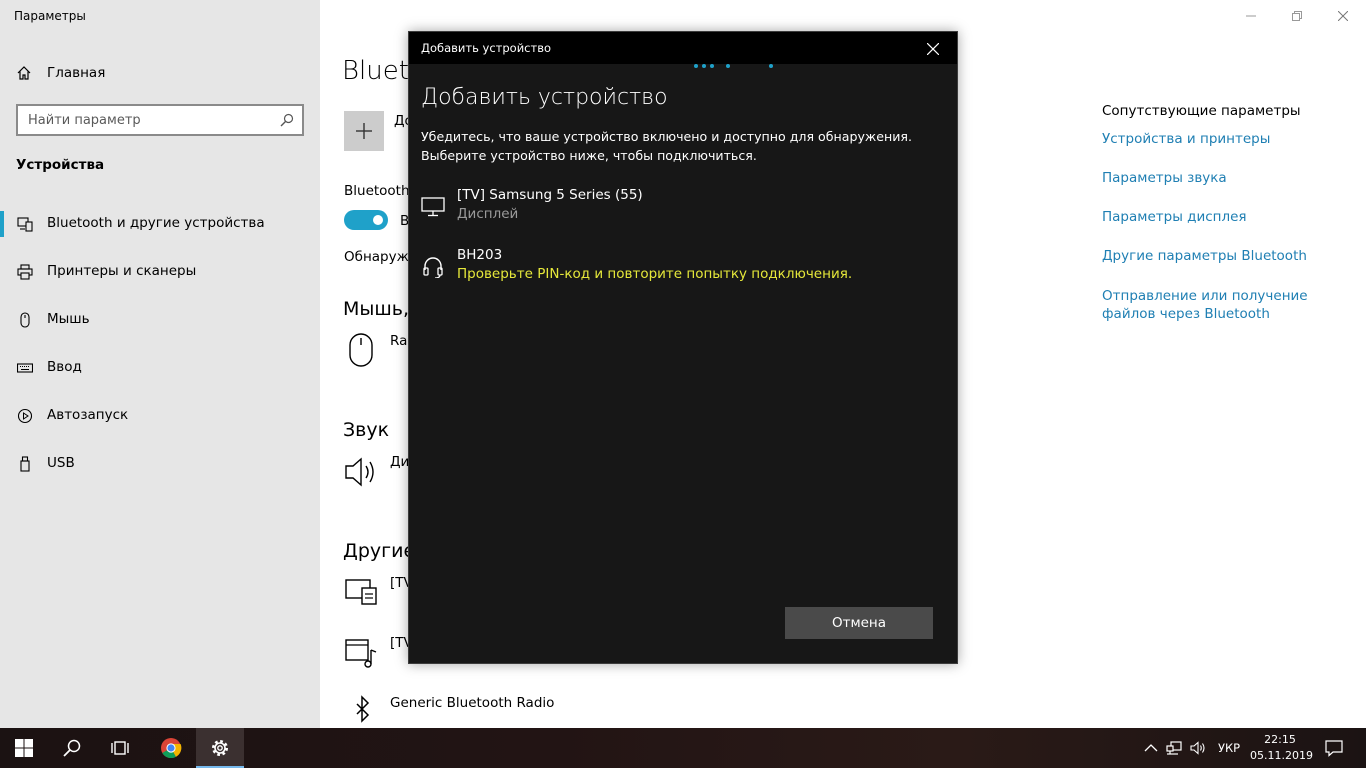 The image size is (1366, 768). What do you see at coordinates (1281, 755) in the screenshot?
I see `clock-date: 05.11.2019` at bounding box center [1281, 755].